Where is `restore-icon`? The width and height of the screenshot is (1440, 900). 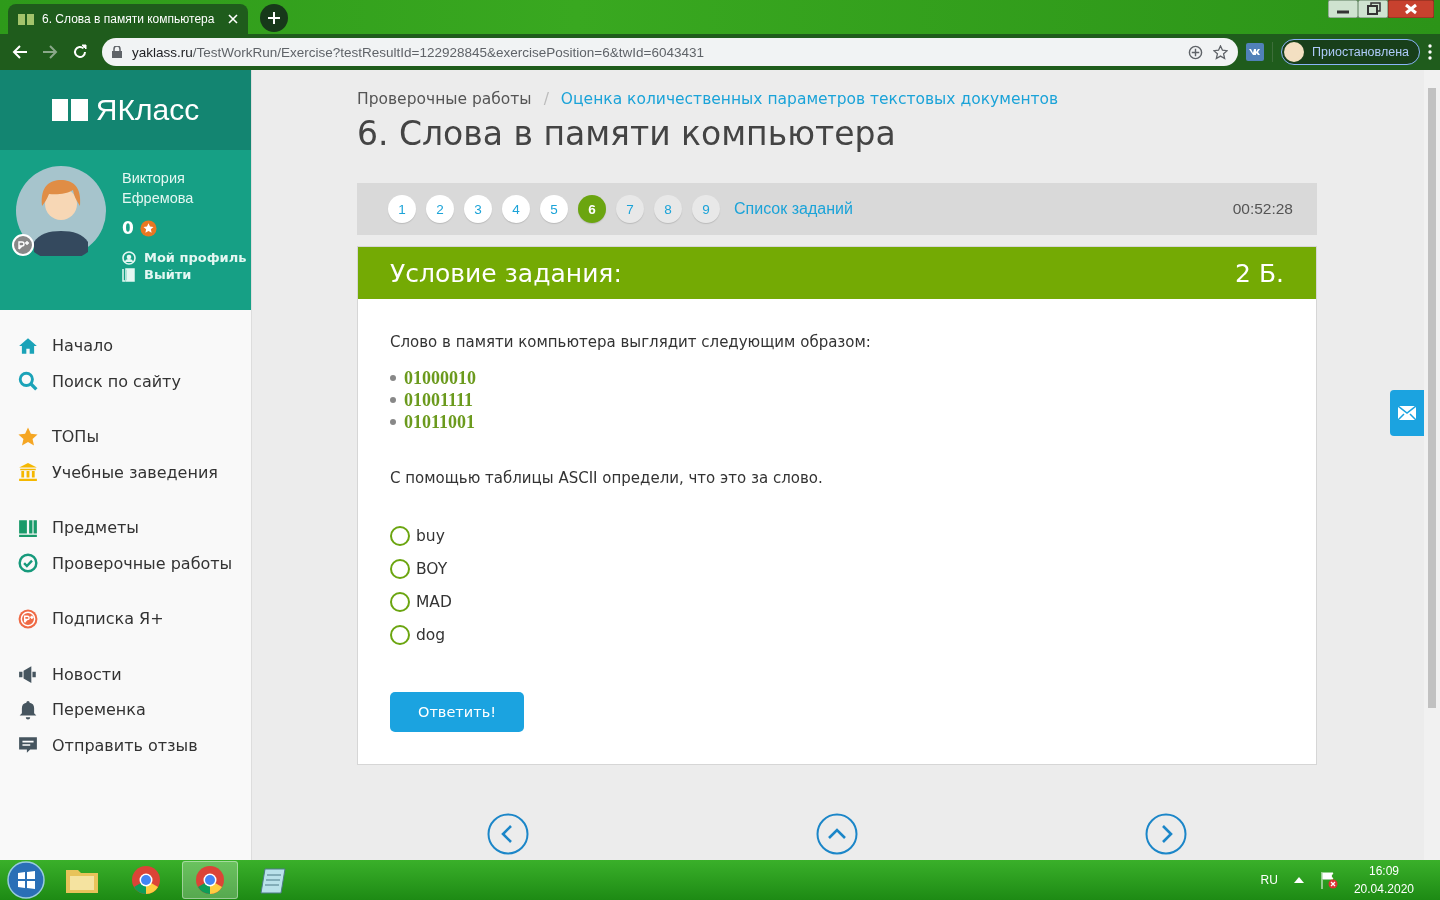
restore-icon is located at coordinates (1373, 9).